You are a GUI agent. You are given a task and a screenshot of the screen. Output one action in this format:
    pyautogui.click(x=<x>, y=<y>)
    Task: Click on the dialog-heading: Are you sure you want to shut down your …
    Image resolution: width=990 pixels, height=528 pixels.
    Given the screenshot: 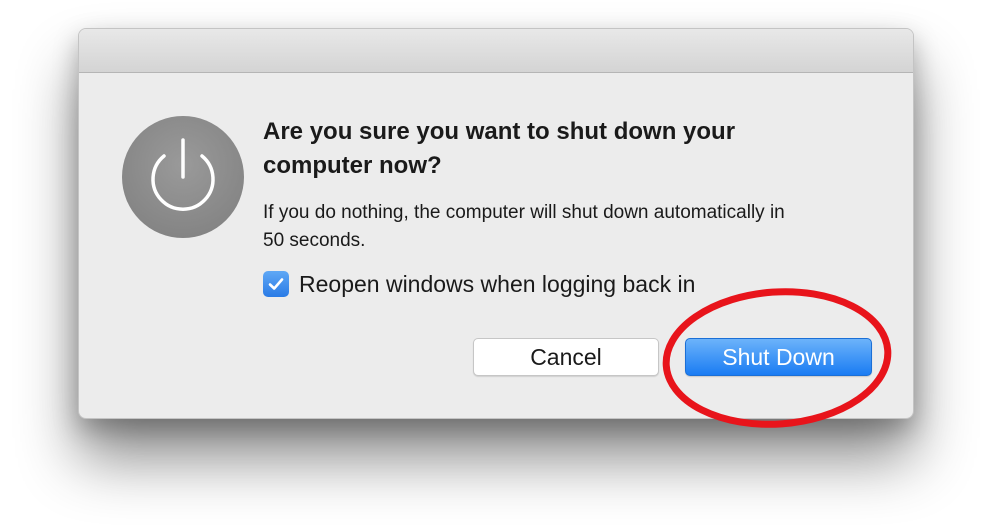 What is the action you would take?
    pyautogui.click(x=499, y=148)
    